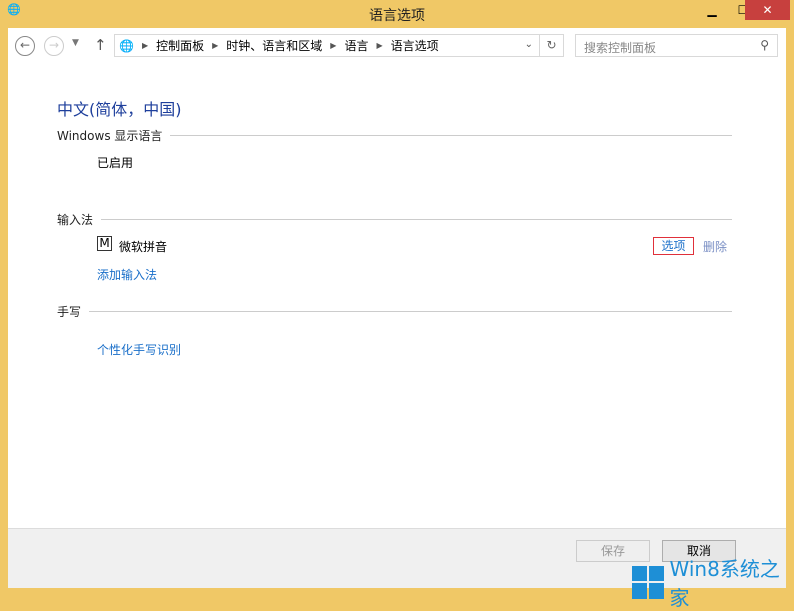  Describe the element at coordinates (356, 45) in the screenshot. I see `breadcrumb-language: 语言` at that location.